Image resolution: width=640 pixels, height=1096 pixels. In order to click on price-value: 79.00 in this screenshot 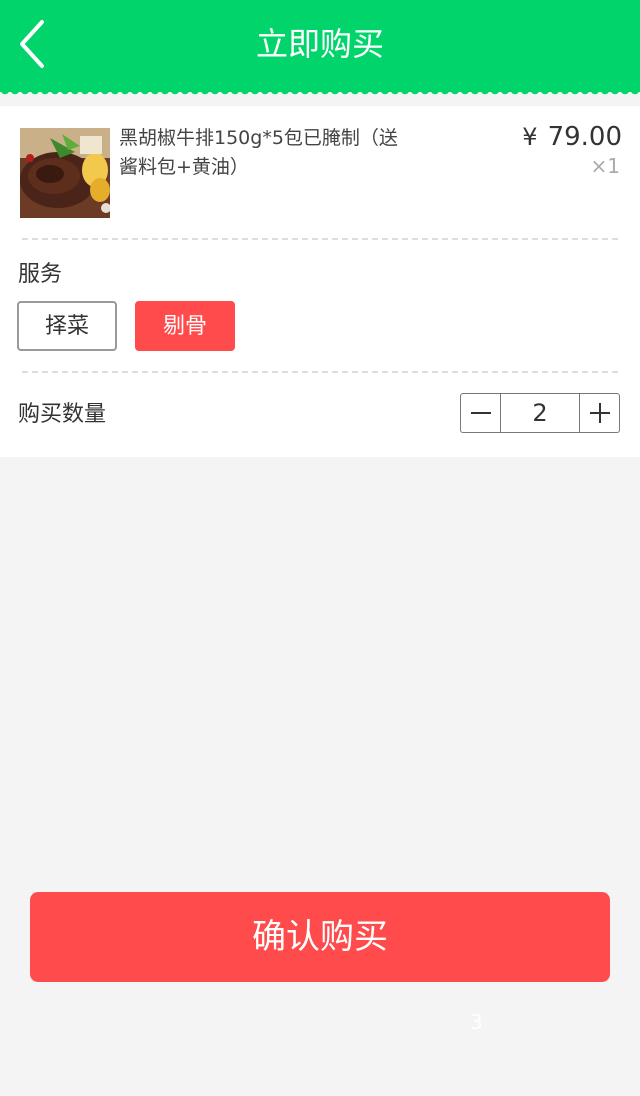, I will do `click(584, 137)`.